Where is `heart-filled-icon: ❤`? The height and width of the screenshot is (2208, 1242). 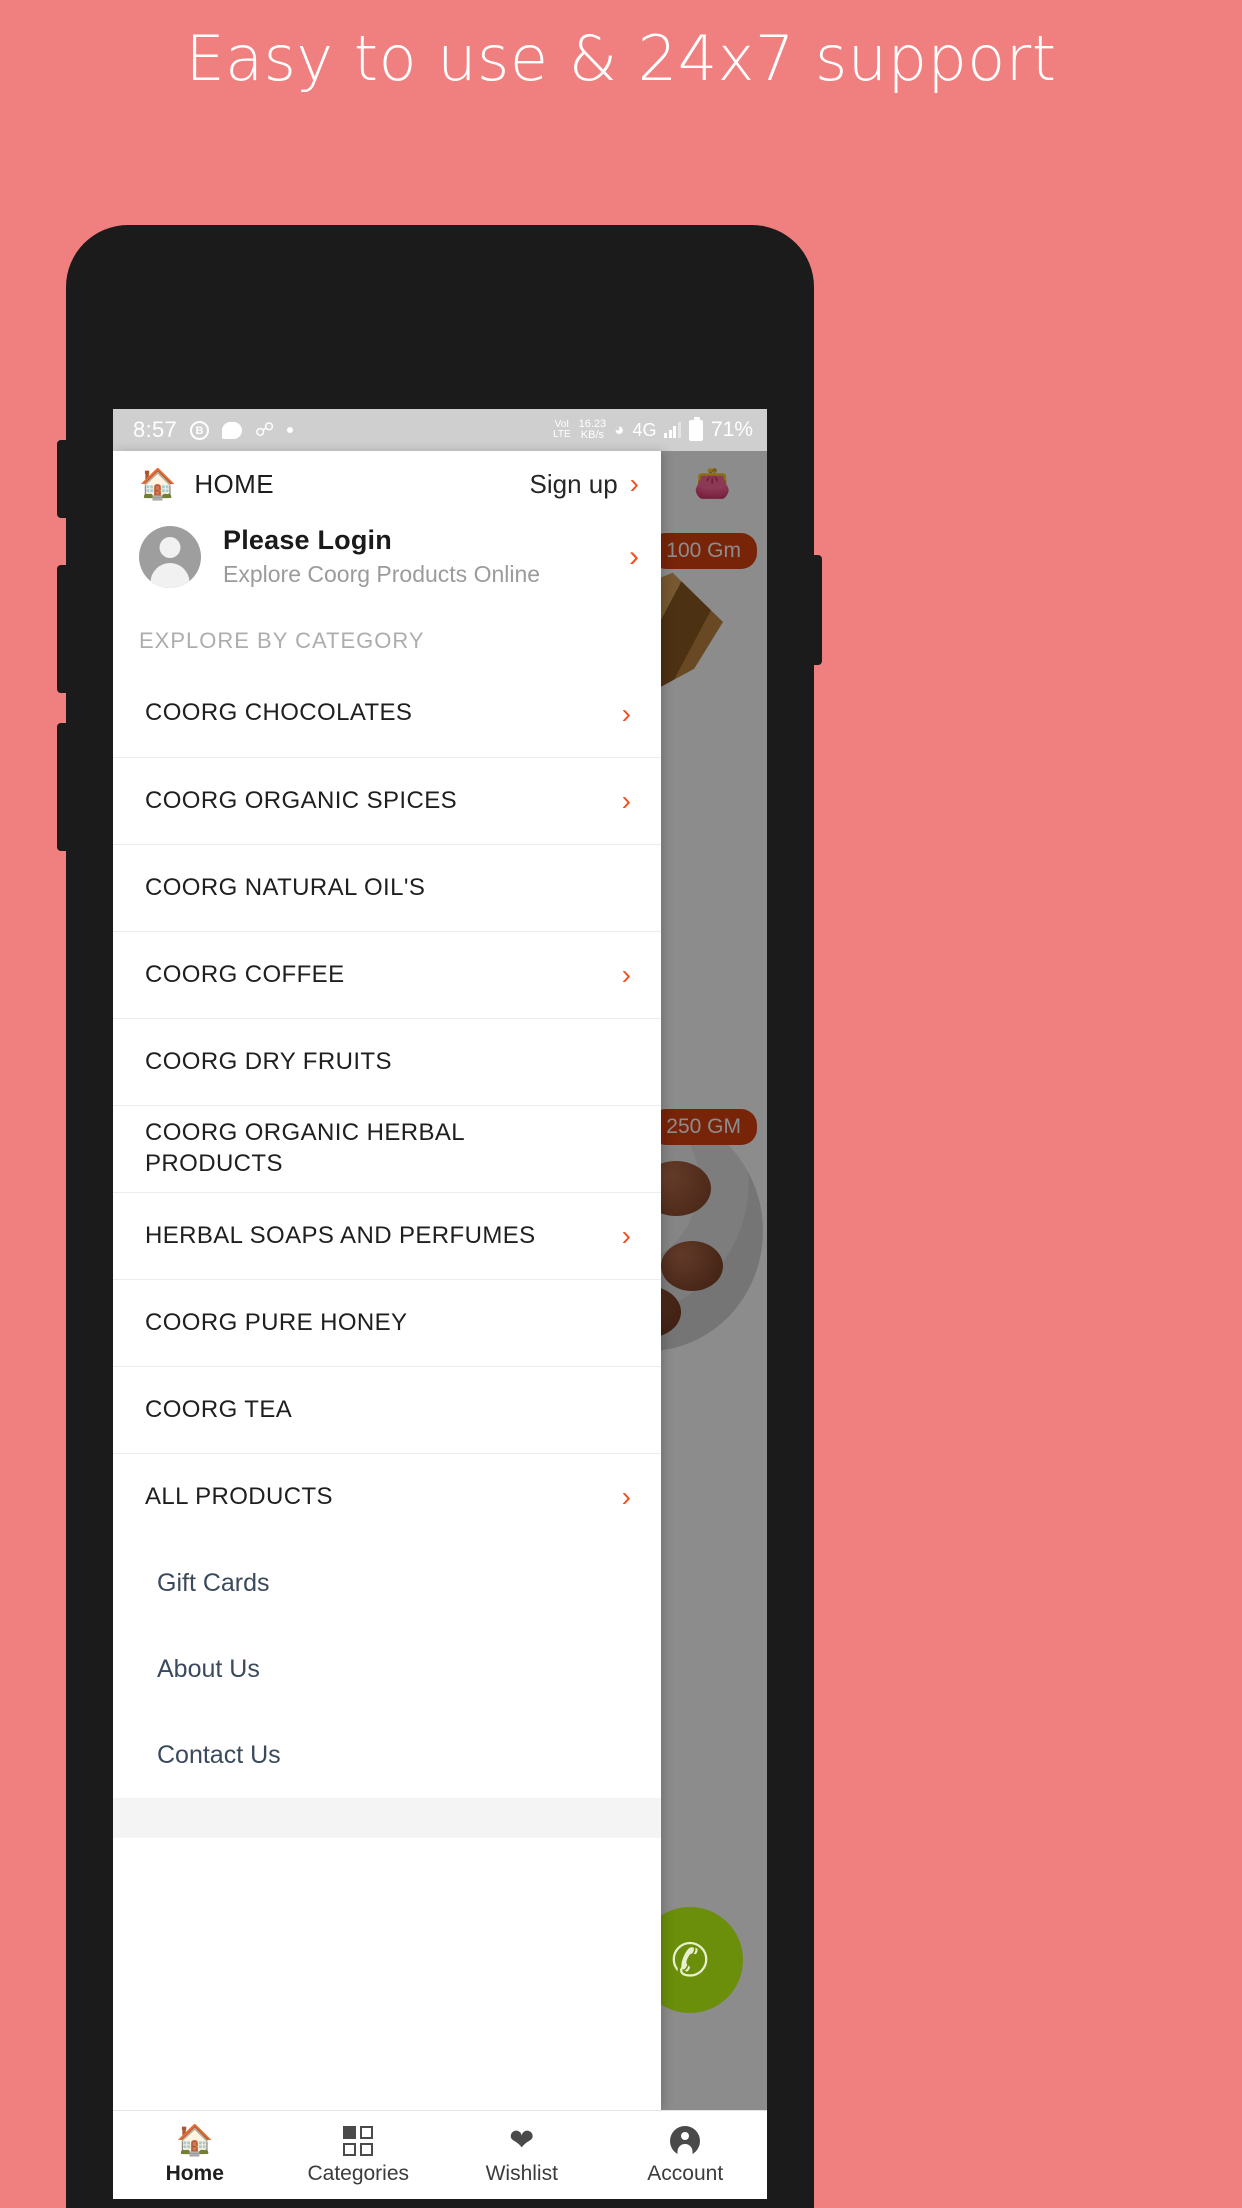
heart-filled-icon: ❤ is located at coordinates (522, 2140).